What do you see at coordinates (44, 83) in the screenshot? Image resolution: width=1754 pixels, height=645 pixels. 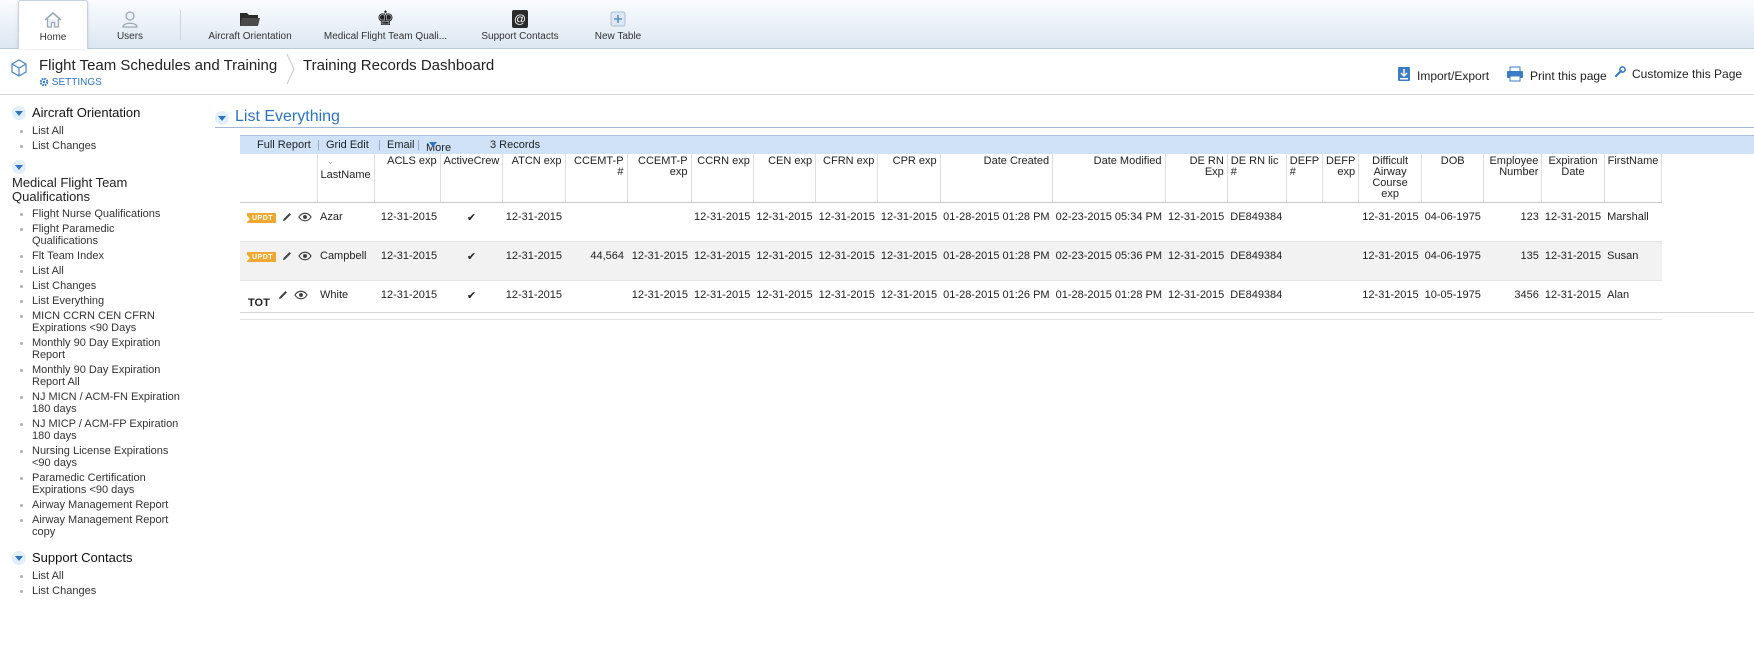 I see `gear-icon` at bounding box center [44, 83].